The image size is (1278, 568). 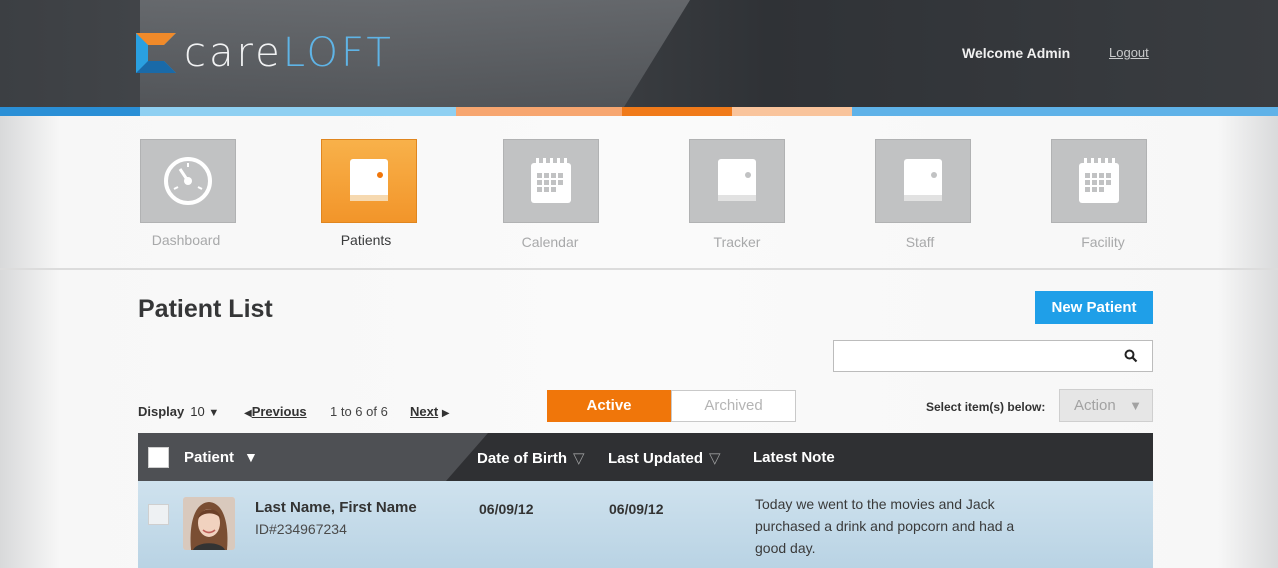 I want to click on nav-divider, so click(x=639, y=269).